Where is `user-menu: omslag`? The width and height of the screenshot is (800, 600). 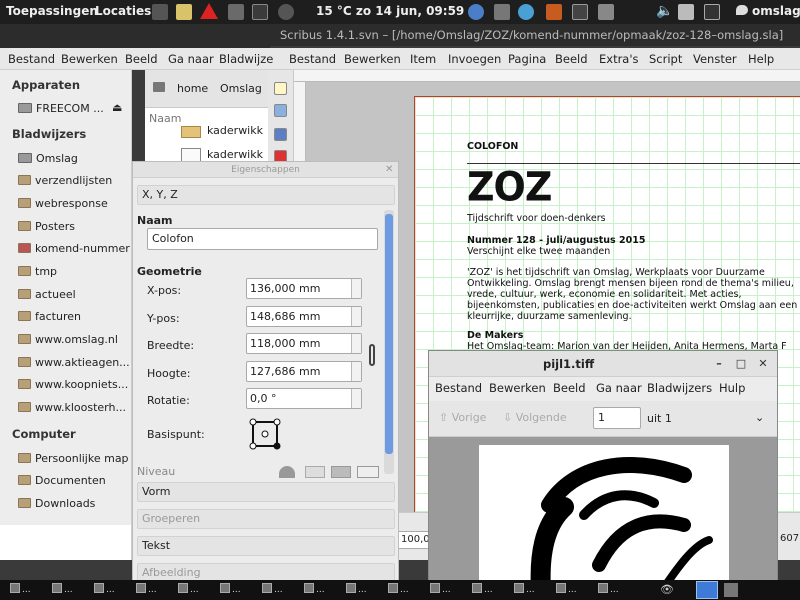 user-menu: omslag is located at coordinates (776, 11).